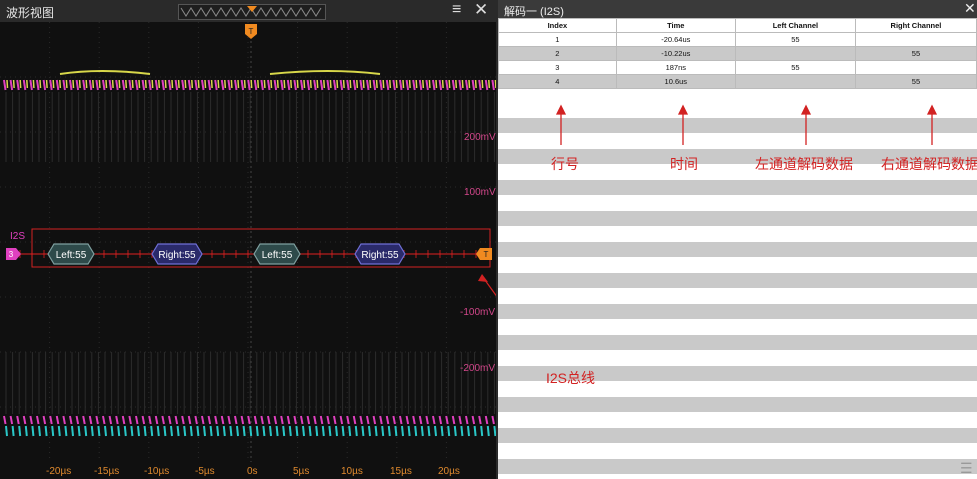 The image size is (977, 479). What do you see at coordinates (105, 72) in the screenshot?
I see `trace-highlight` at bounding box center [105, 72].